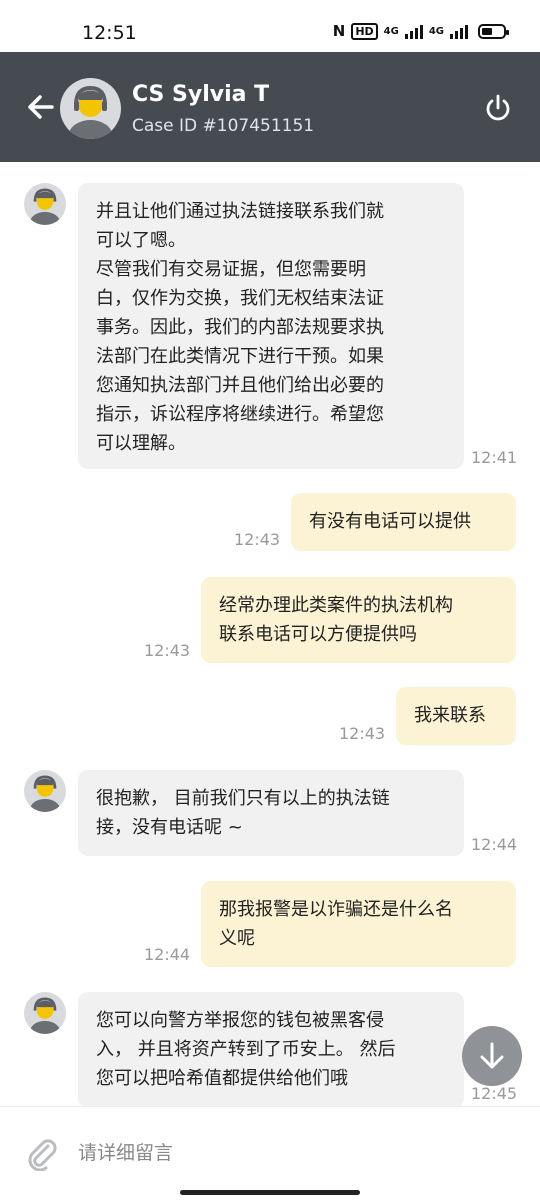 This screenshot has width=540, height=1200. Describe the element at coordinates (240, 385) in the screenshot. I see `message-line: 您通知执法部门并且他们给出必要的` at that location.